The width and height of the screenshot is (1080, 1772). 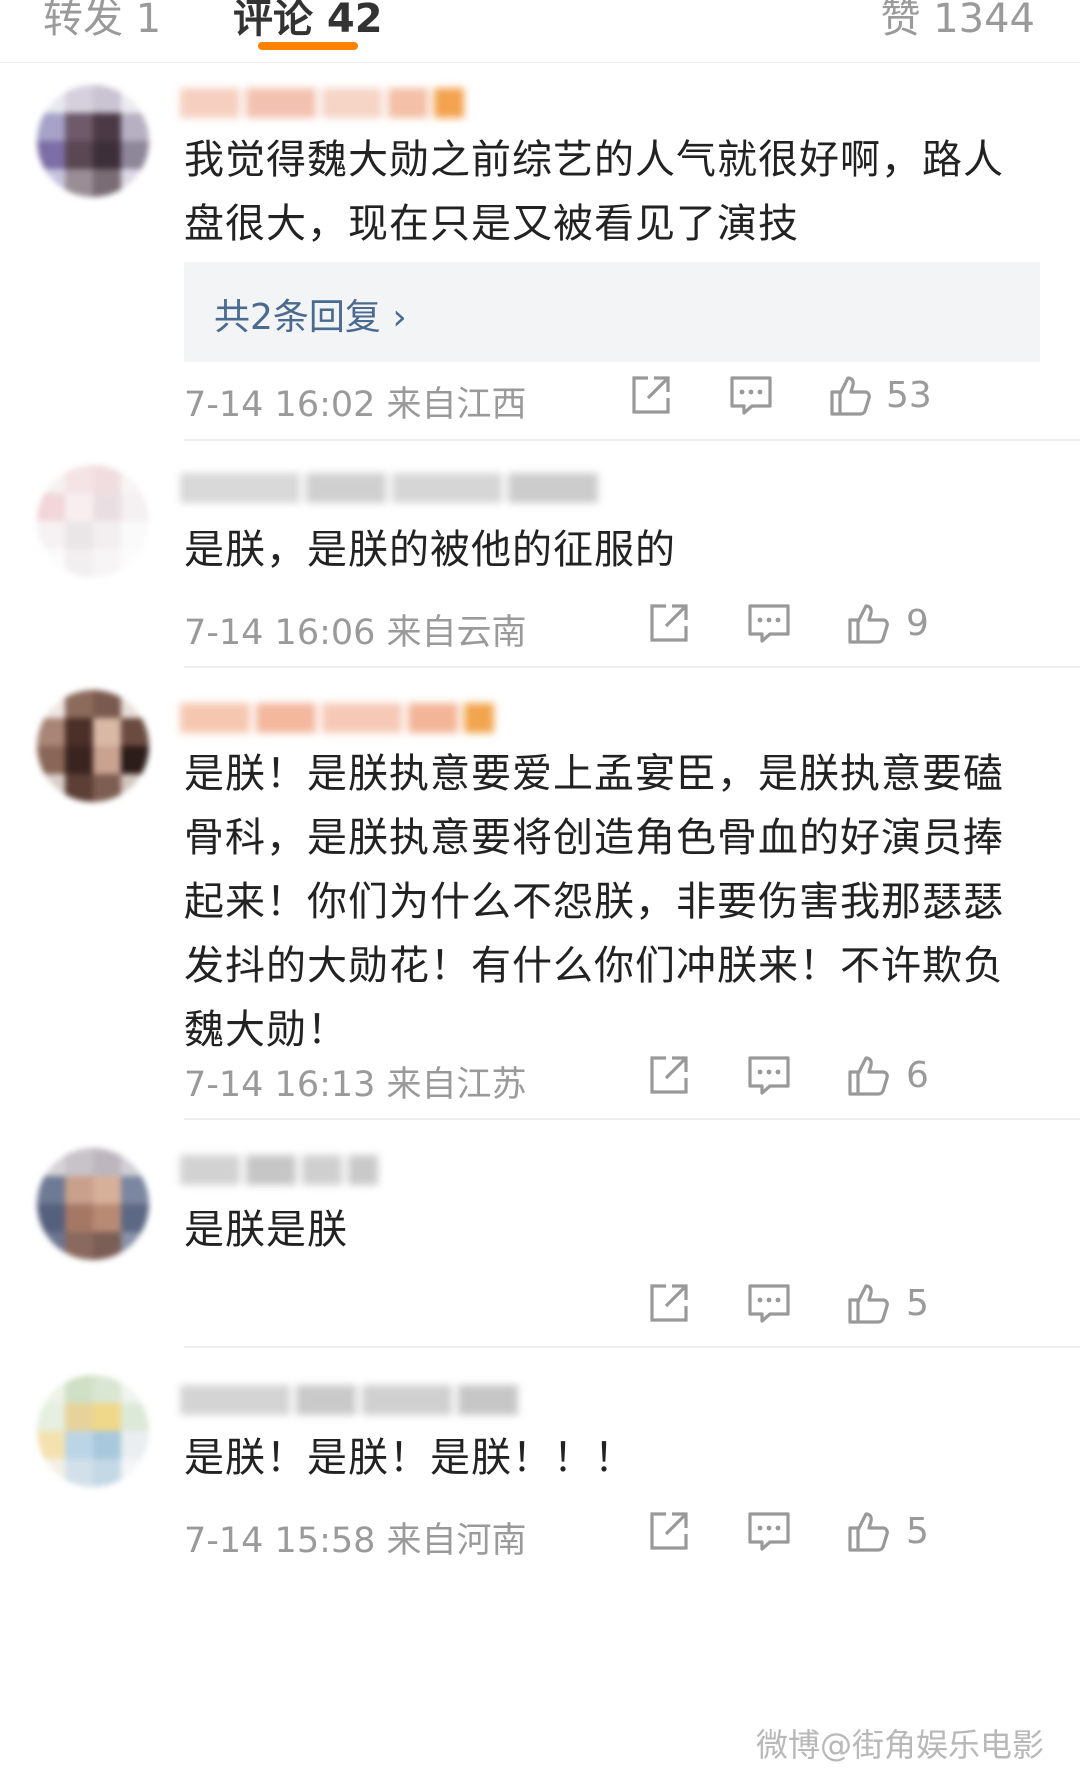 I want to click on comment-text: 是朕是朕, so click(x=266, y=1230).